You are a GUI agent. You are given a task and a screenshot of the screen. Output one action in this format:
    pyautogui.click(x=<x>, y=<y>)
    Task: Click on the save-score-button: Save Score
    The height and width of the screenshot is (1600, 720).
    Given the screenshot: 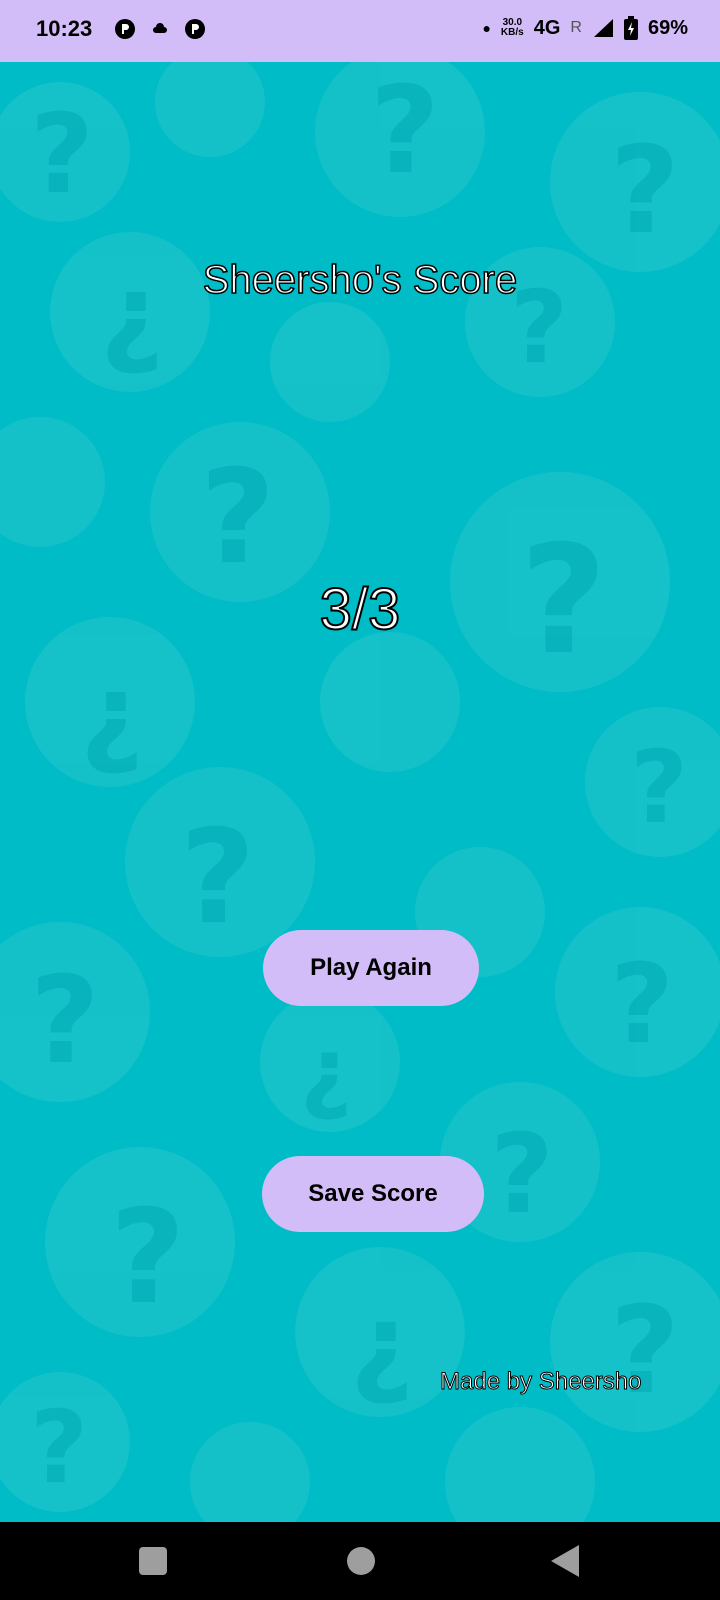 What is the action you would take?
    pyautogui.click(x=373, y=1194)
    